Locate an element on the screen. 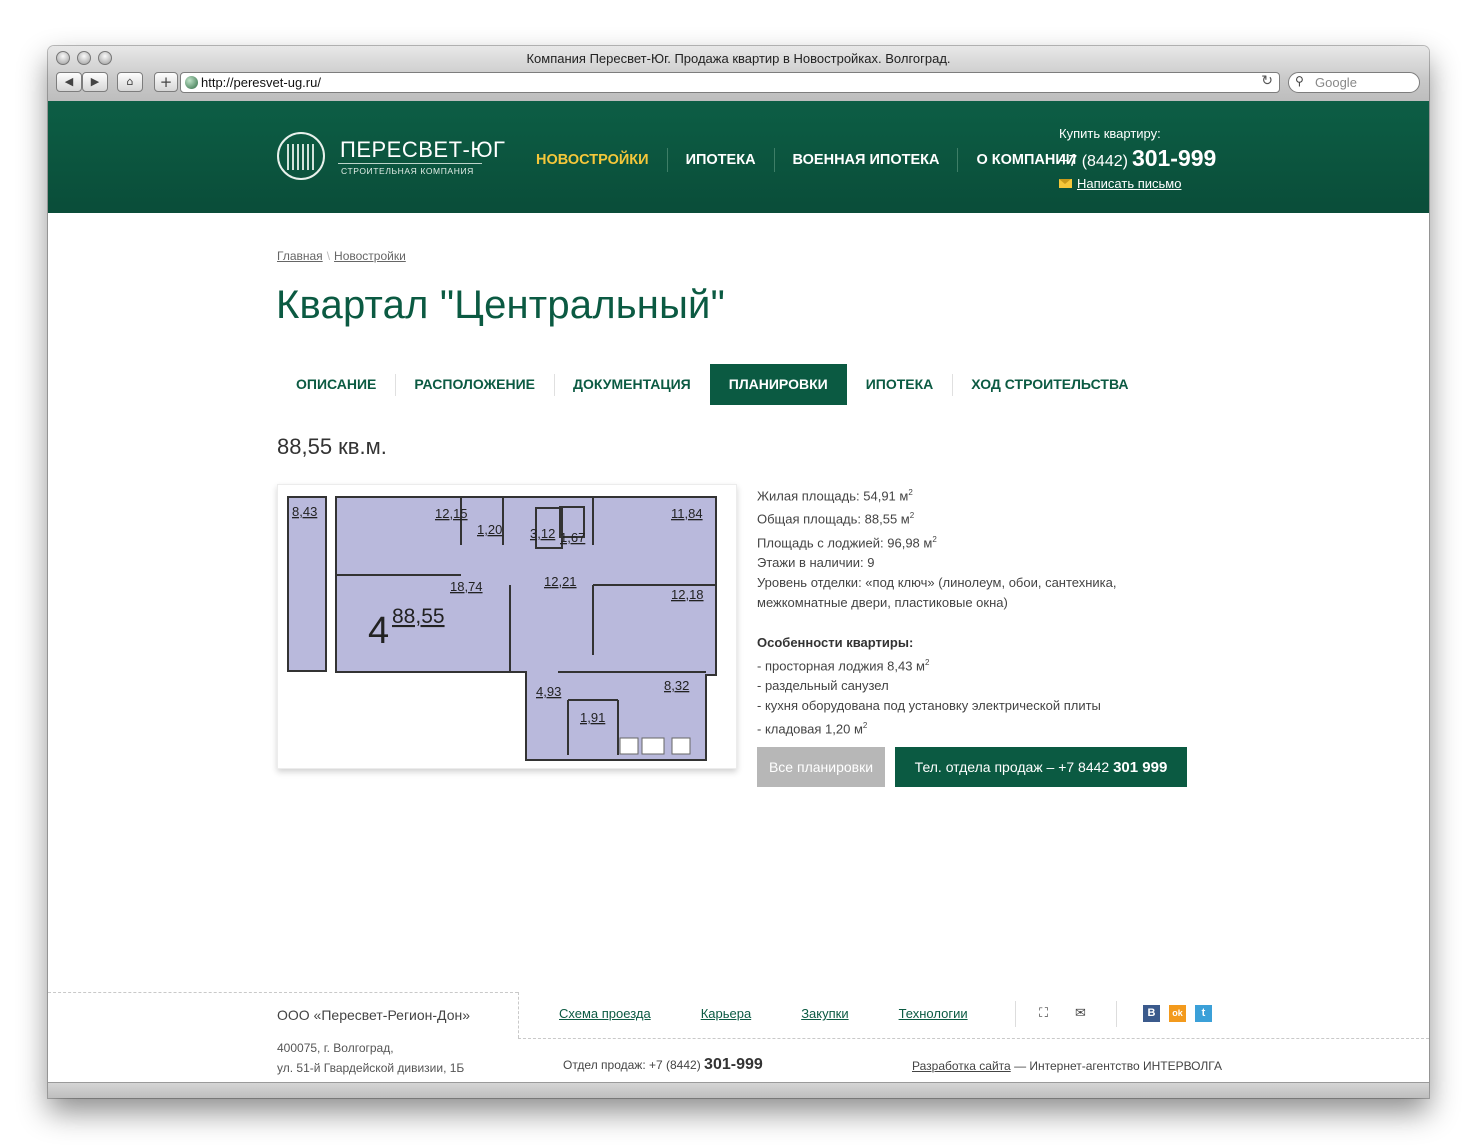 The image size is (1477, 1146). feature-item: - просторная лоджия 8,43 м2 is located at coordinates (843, 665).